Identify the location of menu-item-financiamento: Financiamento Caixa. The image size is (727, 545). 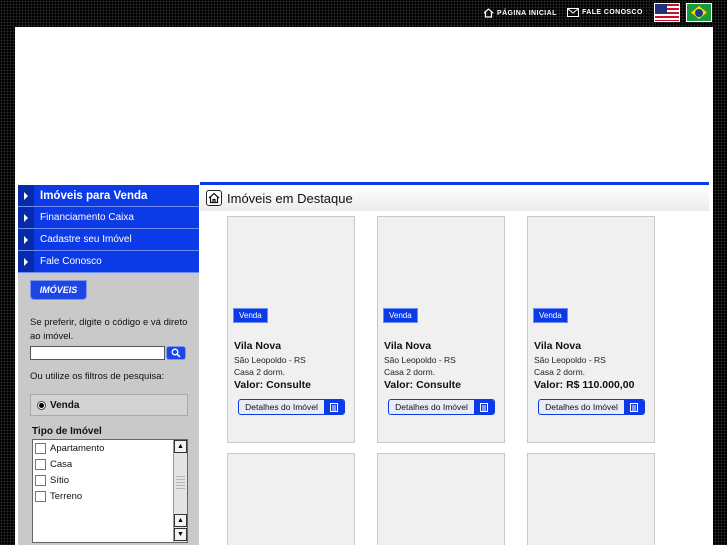
(108, 218).